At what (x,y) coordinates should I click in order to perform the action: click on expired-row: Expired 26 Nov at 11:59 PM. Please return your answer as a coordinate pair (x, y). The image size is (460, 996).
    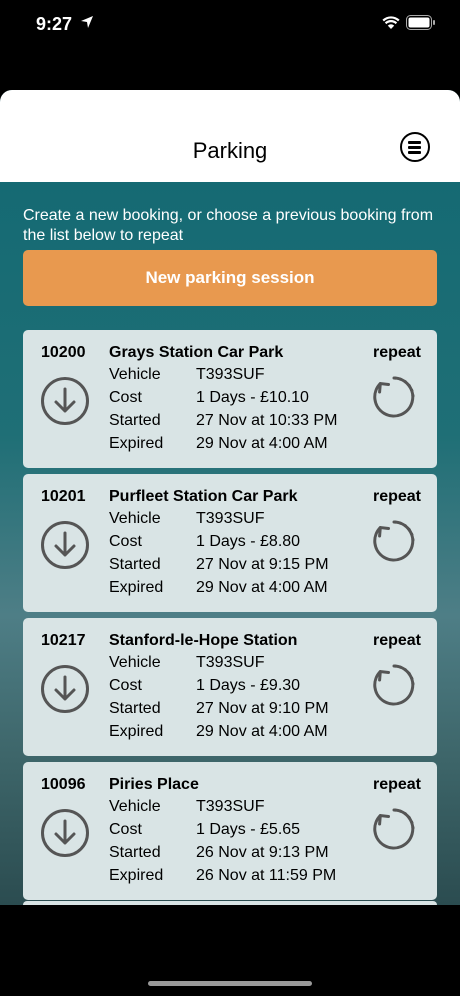
    Looking at the image, I should click on (222, 876).